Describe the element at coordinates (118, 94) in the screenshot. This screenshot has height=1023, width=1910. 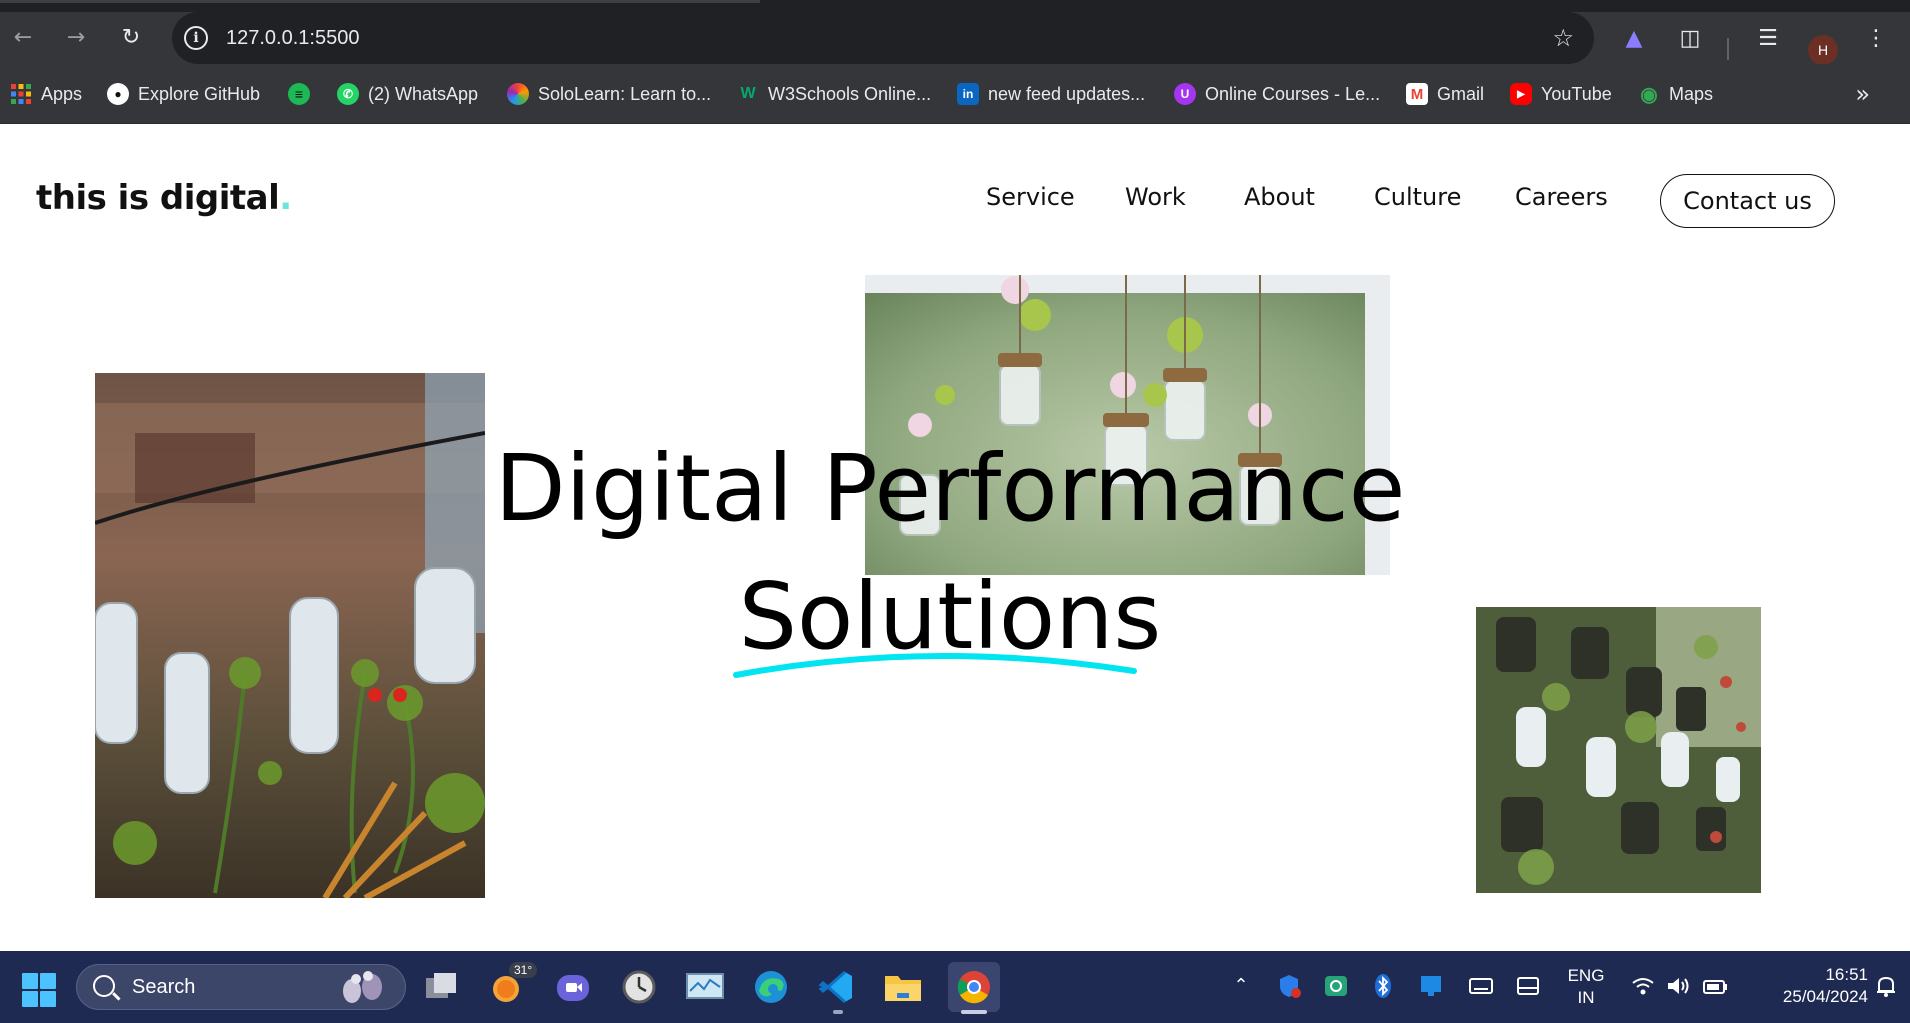
I see `github-icon: ●` at that location.